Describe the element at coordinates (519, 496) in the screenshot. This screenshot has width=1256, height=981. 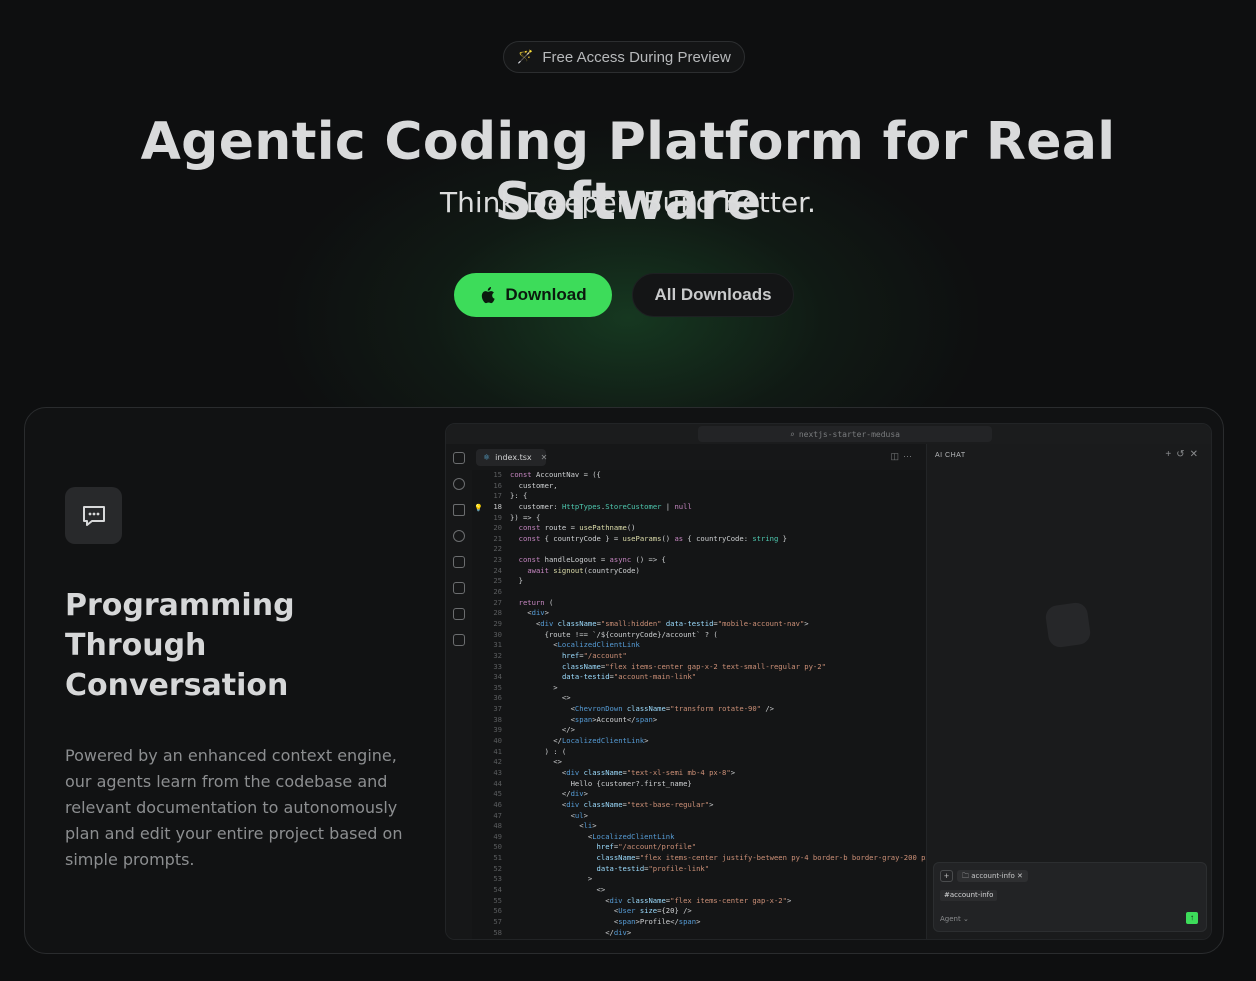
I see `code-line: }: {` at that location.